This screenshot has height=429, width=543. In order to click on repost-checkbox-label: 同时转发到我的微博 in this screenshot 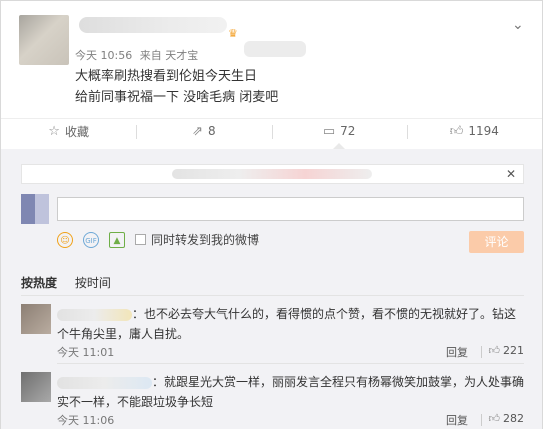, I will do `click(205, 239)`.